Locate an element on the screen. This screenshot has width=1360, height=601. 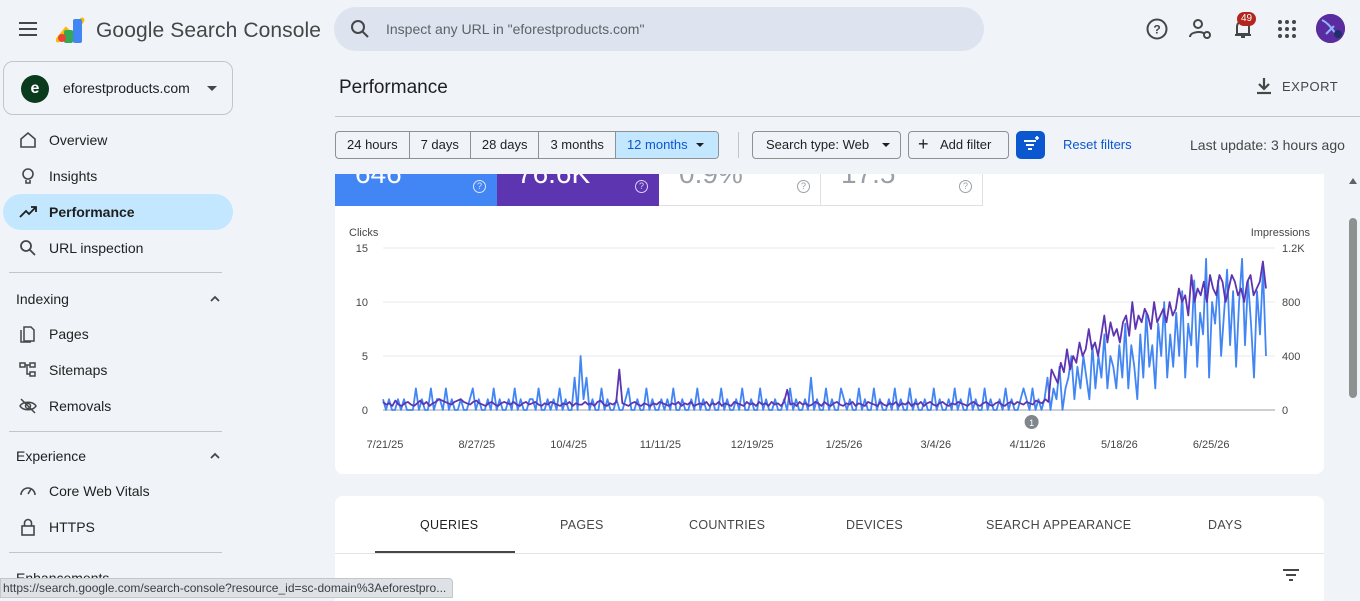
tab-queries: QUERIES is located at coordinates (449, 525).